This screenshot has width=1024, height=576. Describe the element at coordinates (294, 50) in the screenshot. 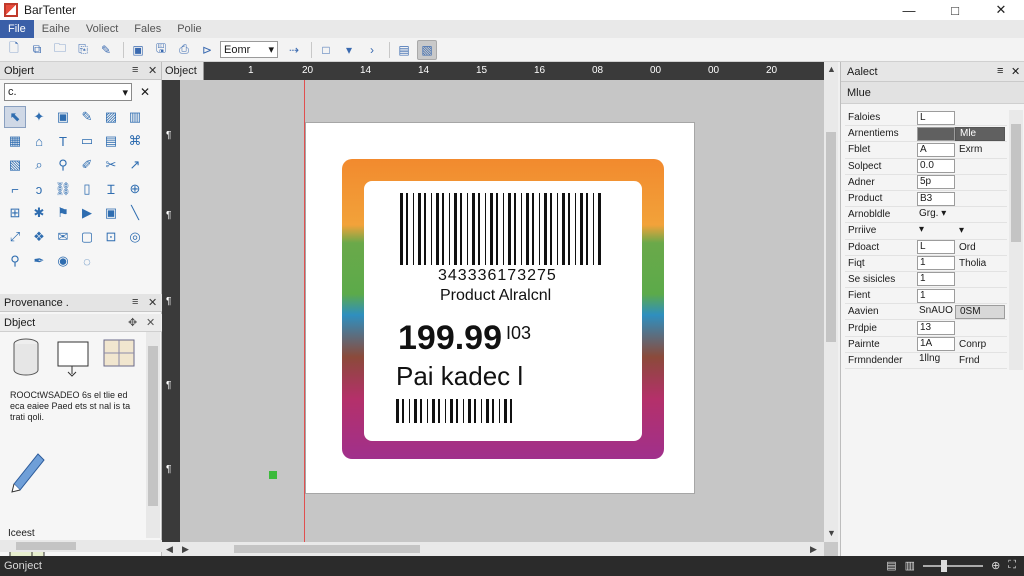

I see `align-icon: ⇢` at that location.